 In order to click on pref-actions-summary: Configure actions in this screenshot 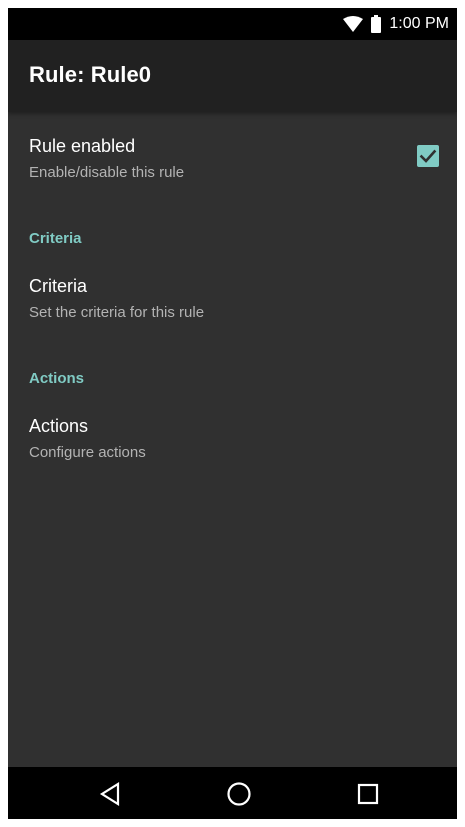, I will do `click(87, 452)`.